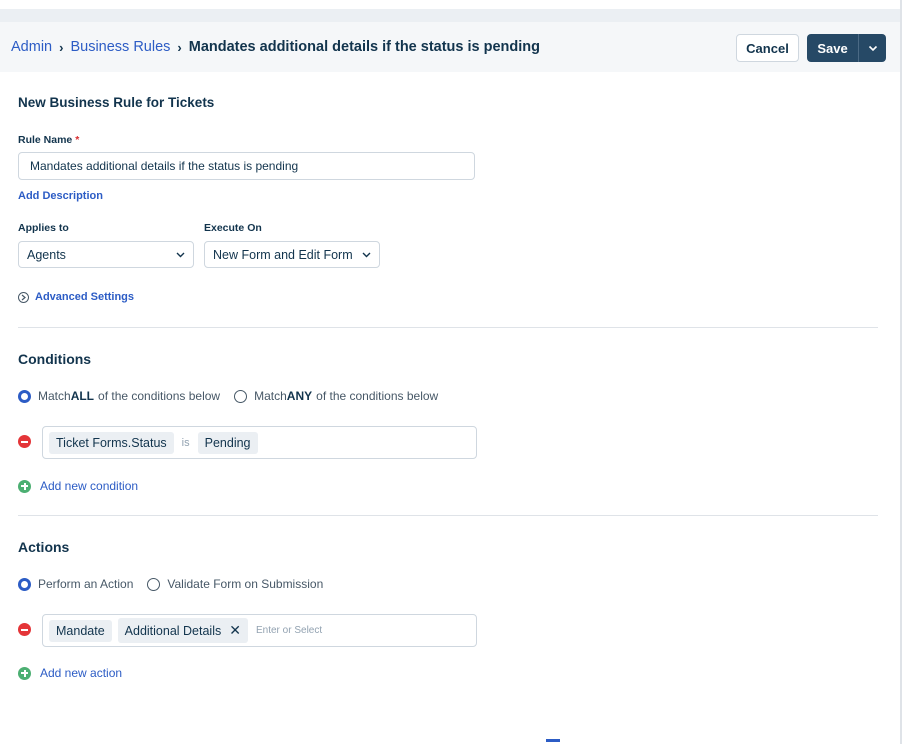  Describe the element at coordinates (24, 441) in the screenshot. I see `remove-condition-icon` at that location.